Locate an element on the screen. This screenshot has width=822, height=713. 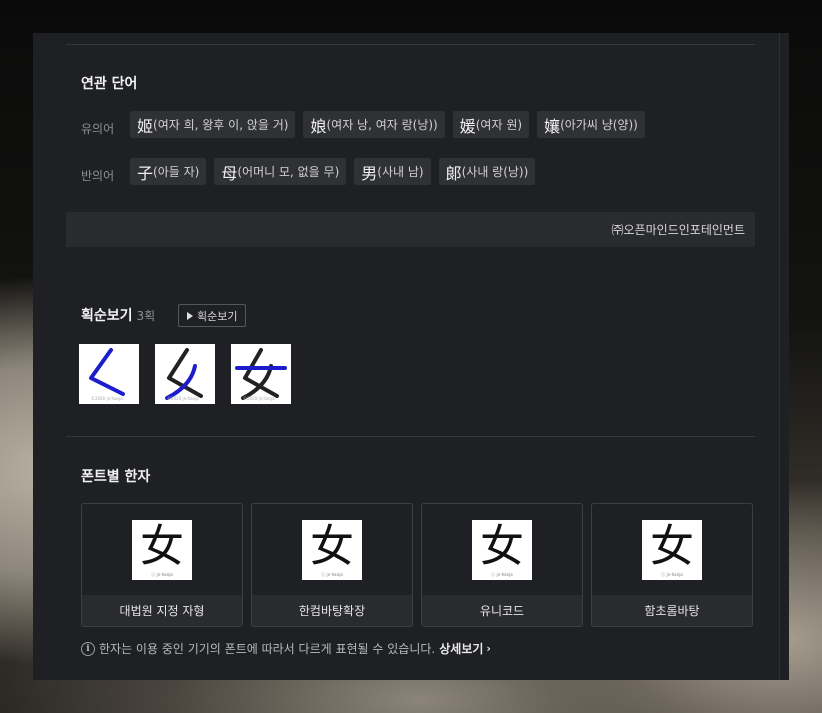
stroke-order-play-button: 획순보기 is located at coordinates (212, 315).